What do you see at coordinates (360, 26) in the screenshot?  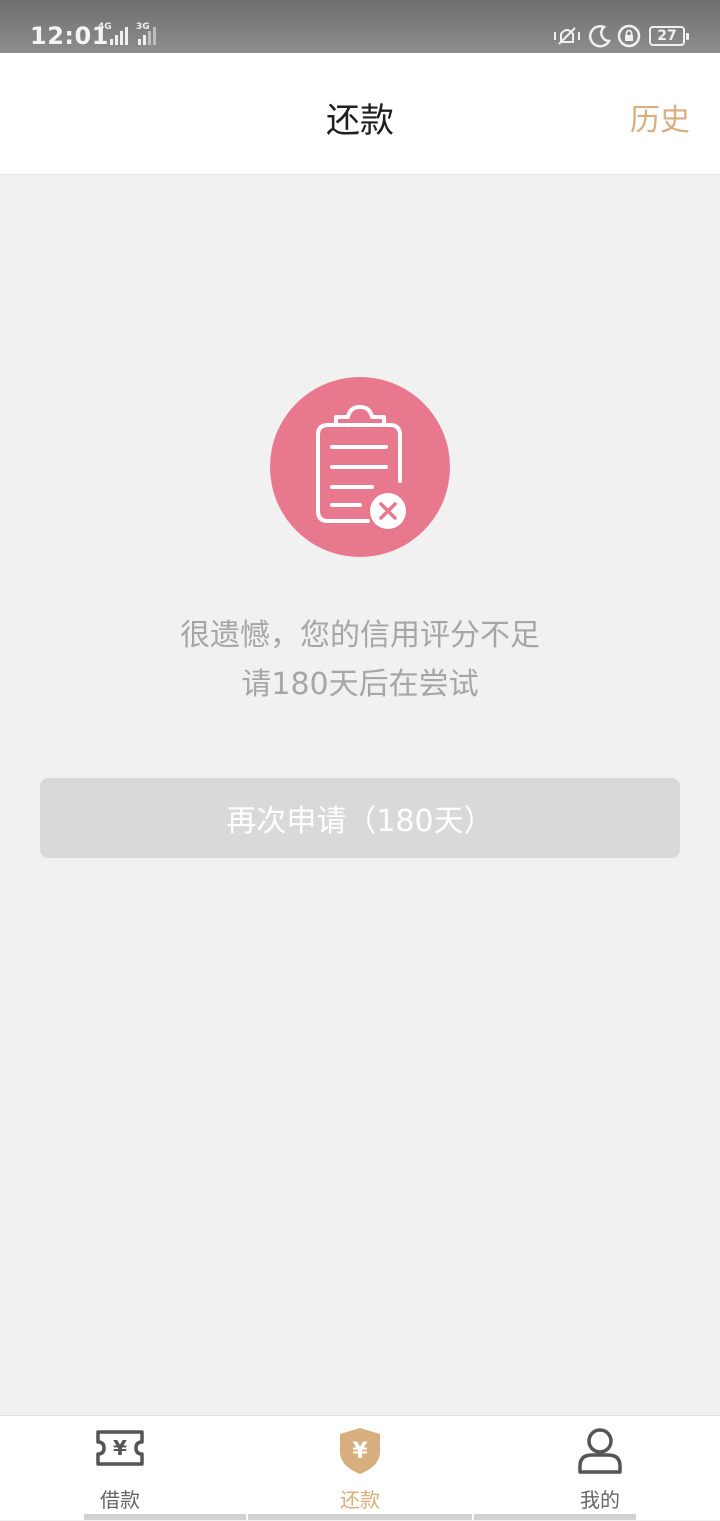 I see `status-bar: 12:01 4G 3G 27` at bounding box center [360, 26].